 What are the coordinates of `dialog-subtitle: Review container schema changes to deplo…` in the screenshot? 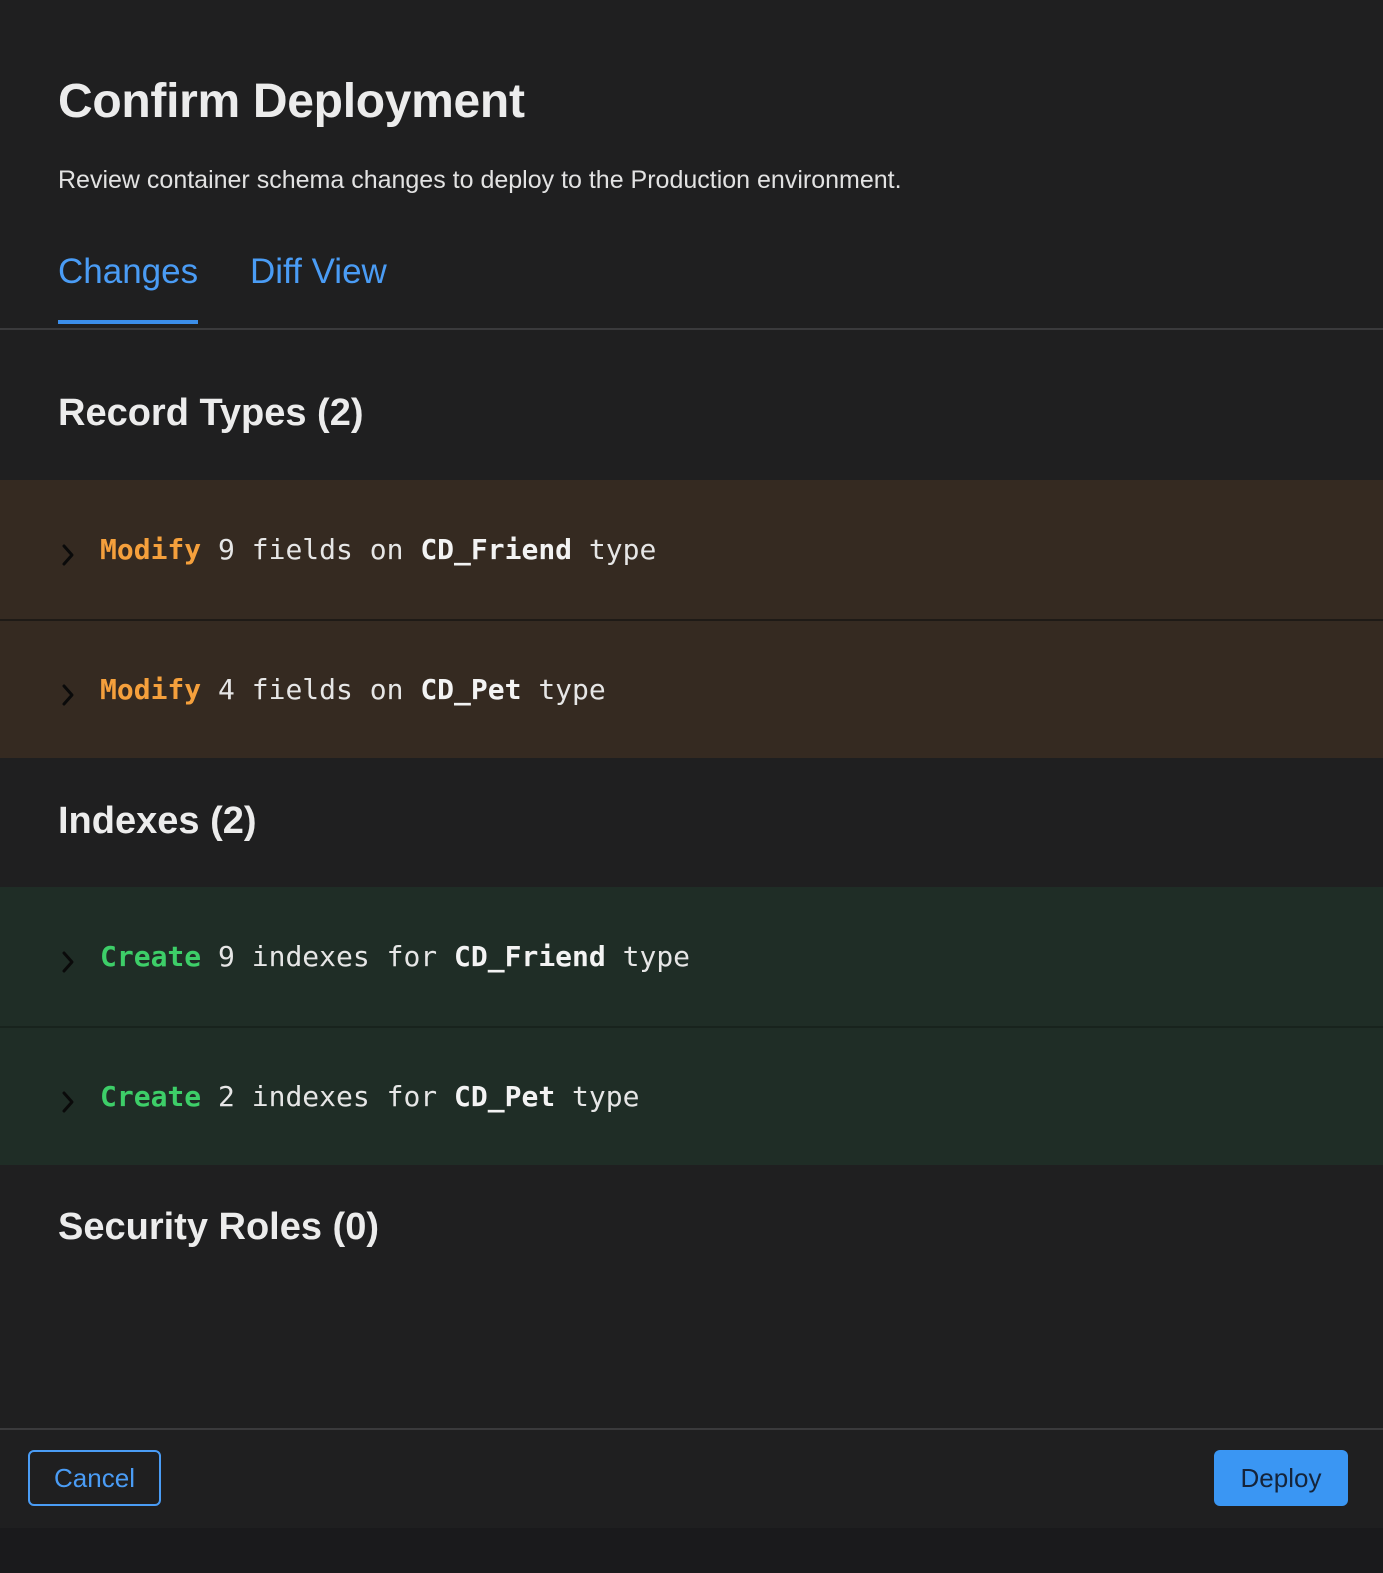 It's located at (480, 180).